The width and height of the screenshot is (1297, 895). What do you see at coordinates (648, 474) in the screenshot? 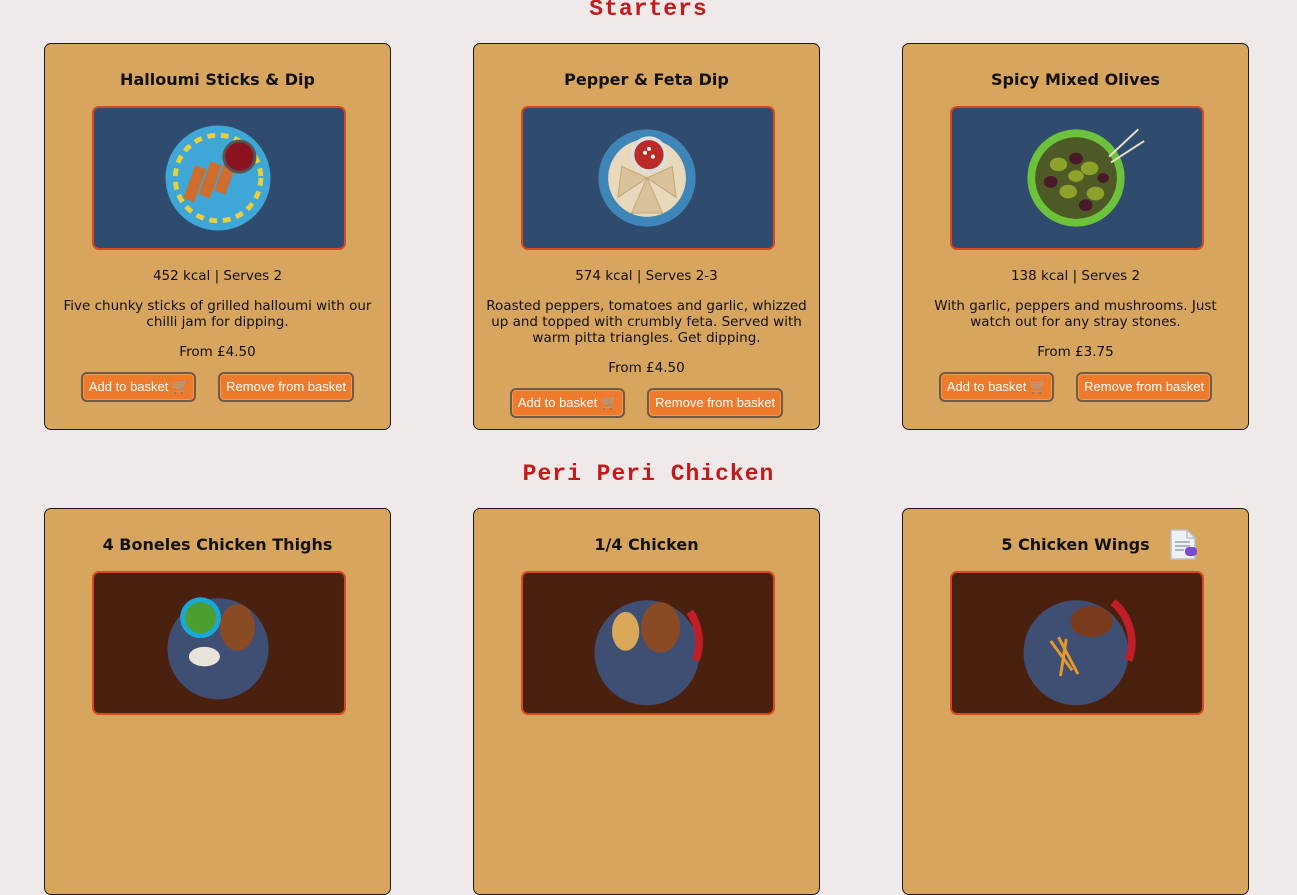
I see `section-title-peri-peri-chicken: Peri Peri Chicken` at bounding box center [648, 474].